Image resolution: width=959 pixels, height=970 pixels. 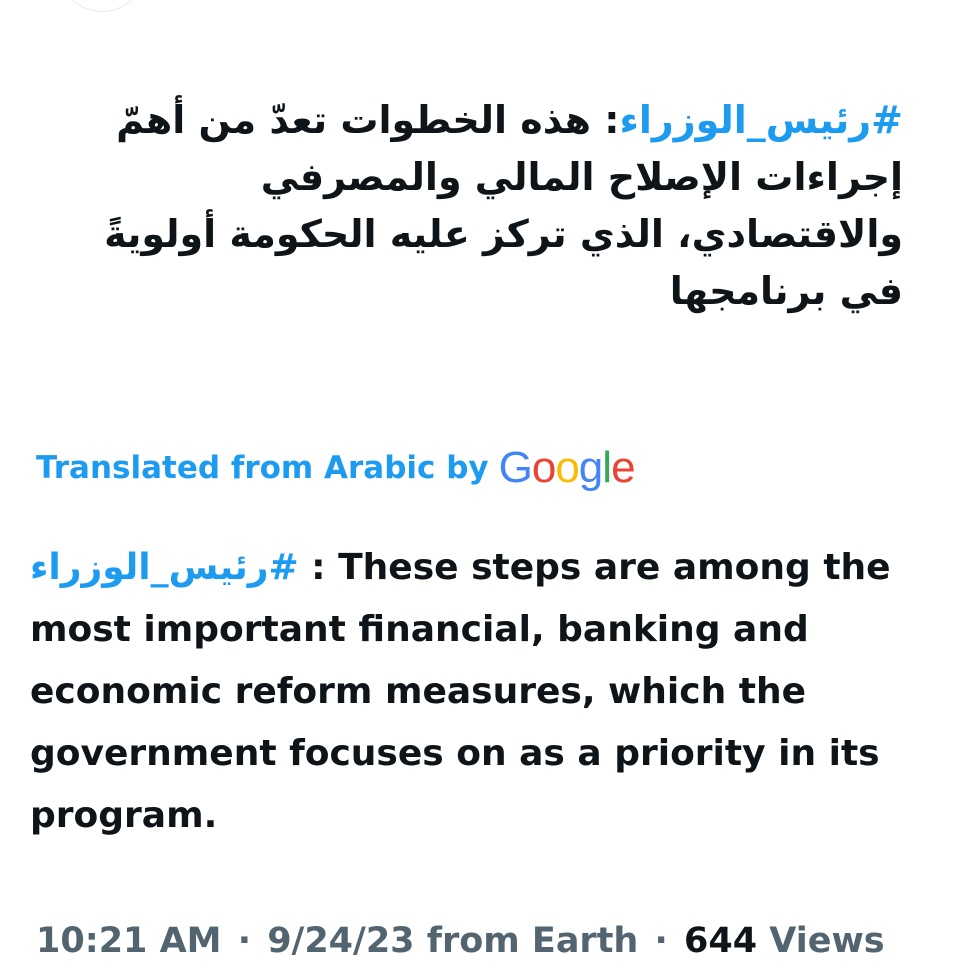 I want to click on hashtag-link-translated: #رئيس_الوزراء, so click(x=164, y=568).